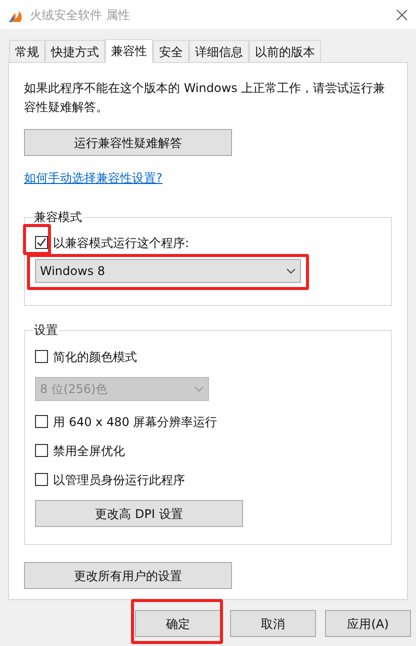 The height and width of the screenshot is (646, 416). Describe the element at coordinates (128, 575) in the screenshot. I see `push-button: 更改所有用户的设置` at that location.